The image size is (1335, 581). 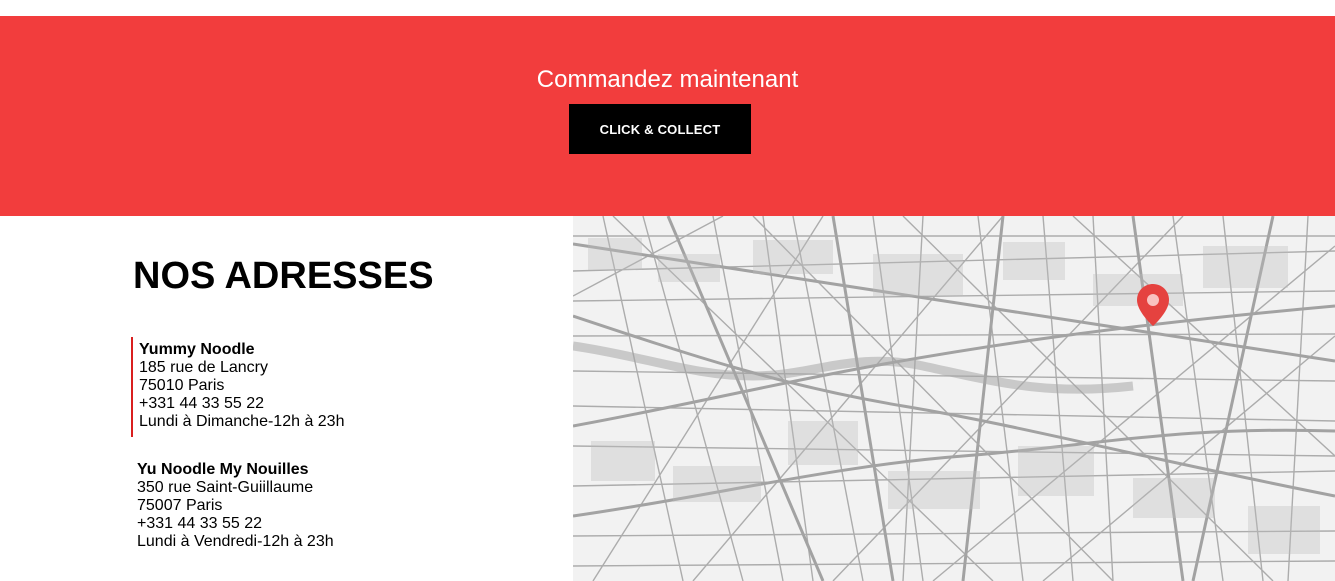 What do you see at coordinates (660, 129) in the screenshot?
I see `click-and-collect-button: CLICK & COLLECT` at bounding box center [660, 129].